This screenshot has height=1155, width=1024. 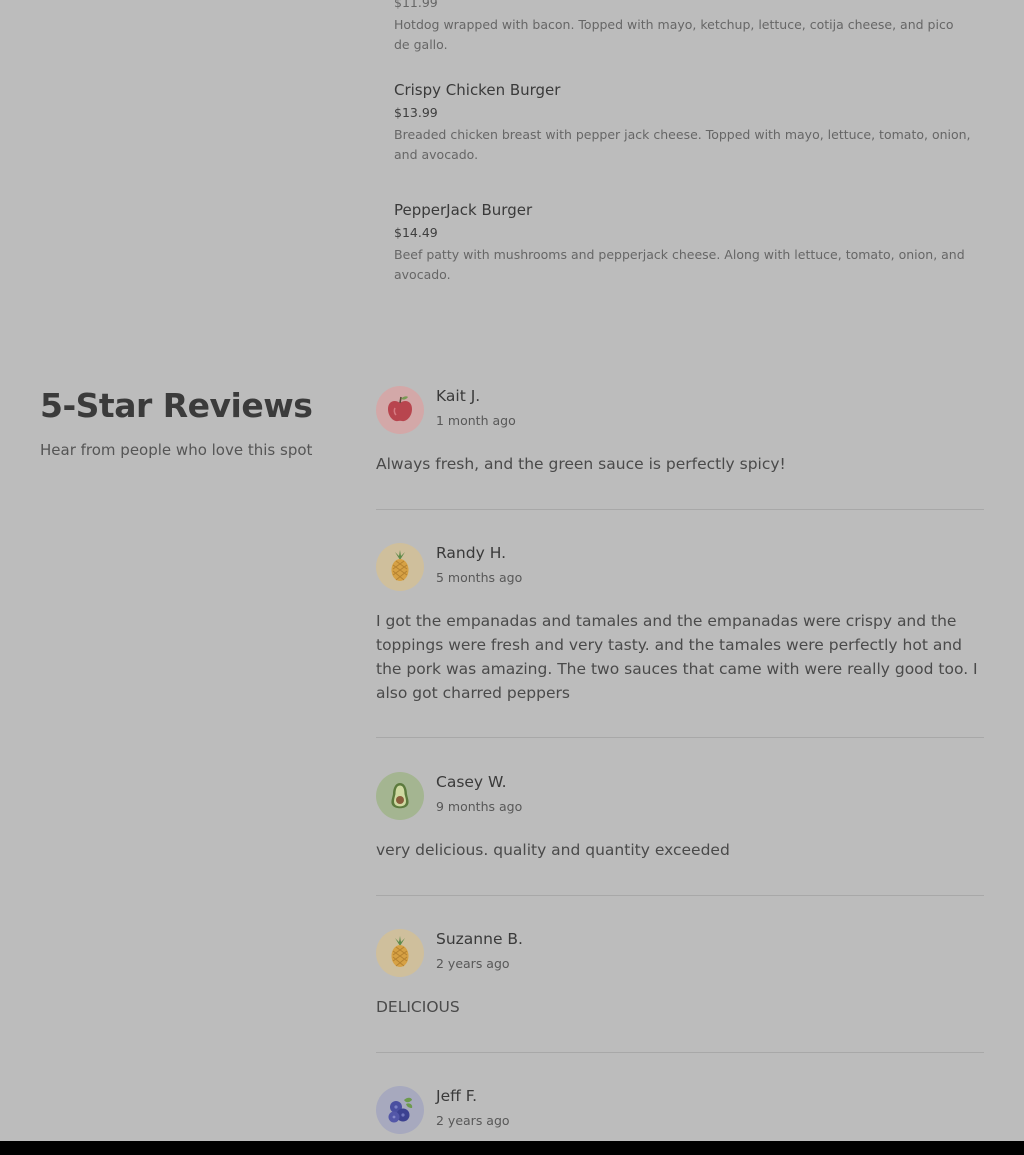 What do you see at coordinates (463, 210) in the screenshot?
I see `menu-item-name: PepperJack Burger` at bounding box center [463, 210].